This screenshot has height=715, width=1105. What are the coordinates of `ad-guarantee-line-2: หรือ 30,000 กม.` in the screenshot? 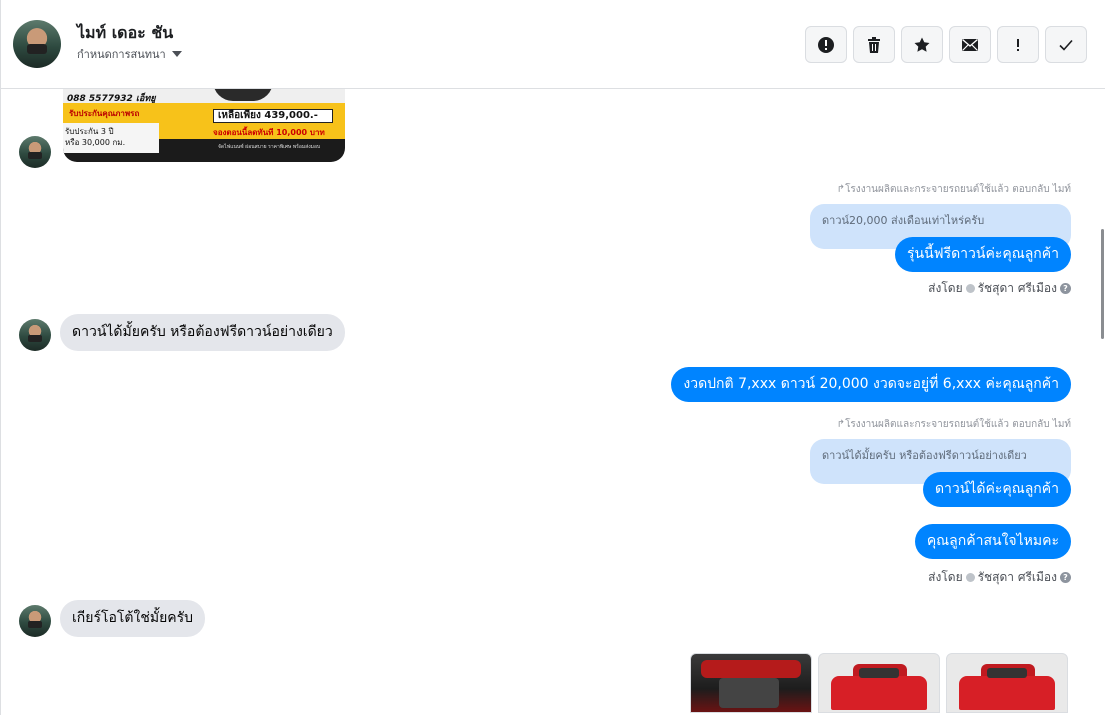 It's located at (95, 142).